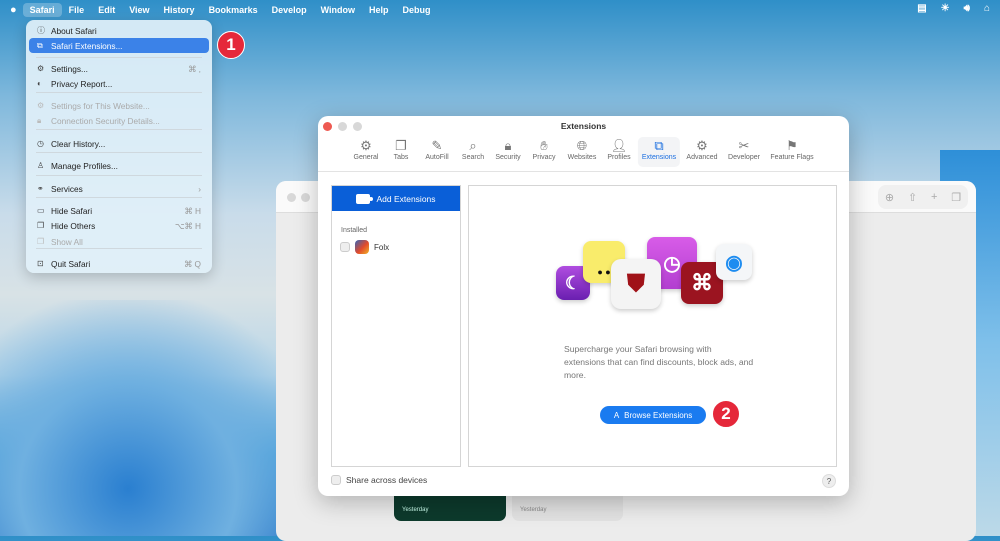 The image size is (1000, 541). What do you see at coordinates (400, 247) in the screenshot?
I see `extension-item-folx: Folx` at bounding box center [400, 247].